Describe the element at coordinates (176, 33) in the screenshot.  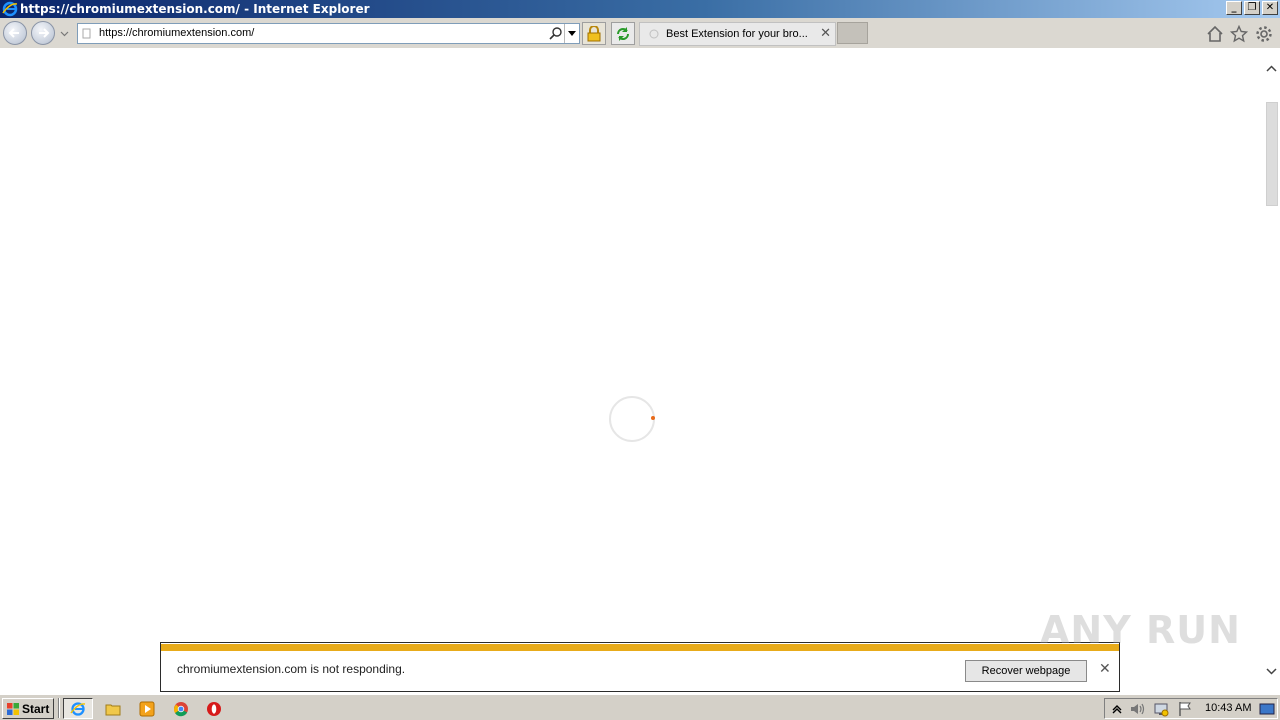
I see `address-input: https://chromiumextension.com/` at that location.